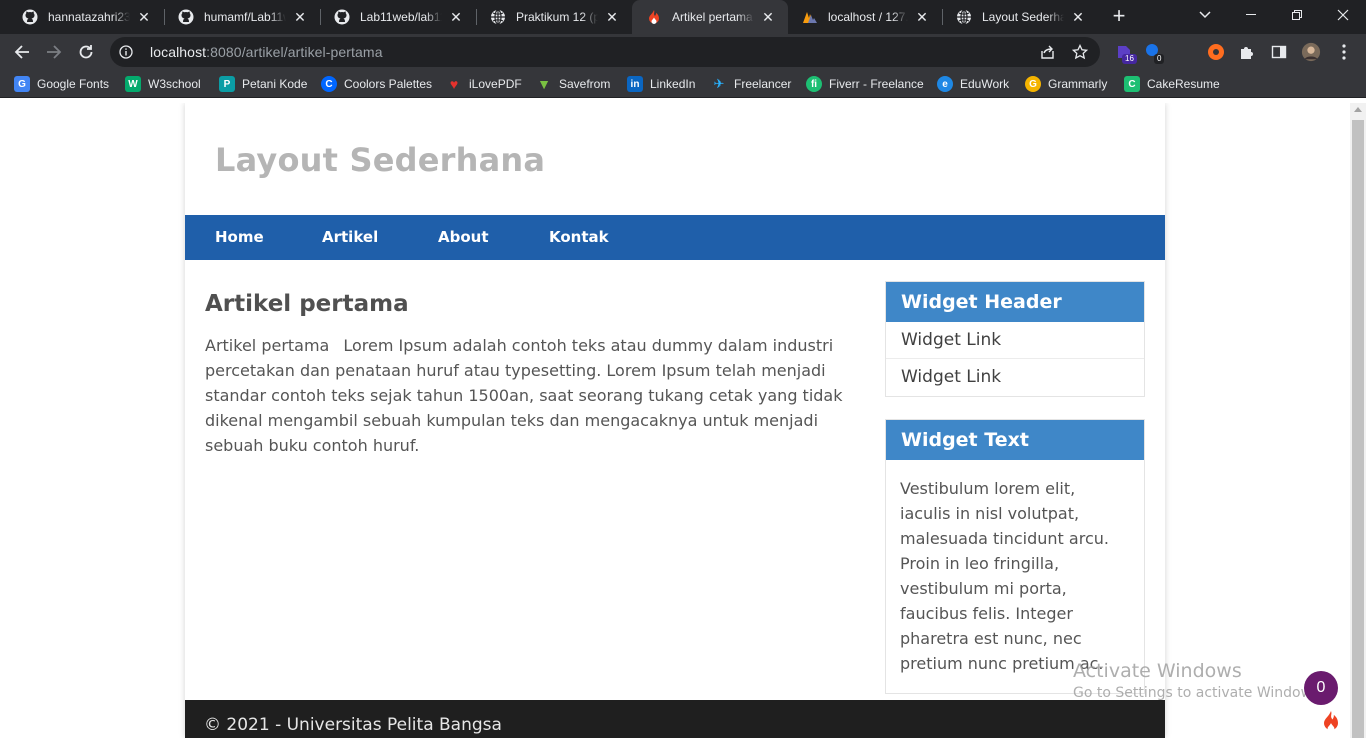 This screenshot has width=1366, height=738. Describe the element at coordinates (1279, 52) in the screenshot. I see `side-panel-icon` at that location.